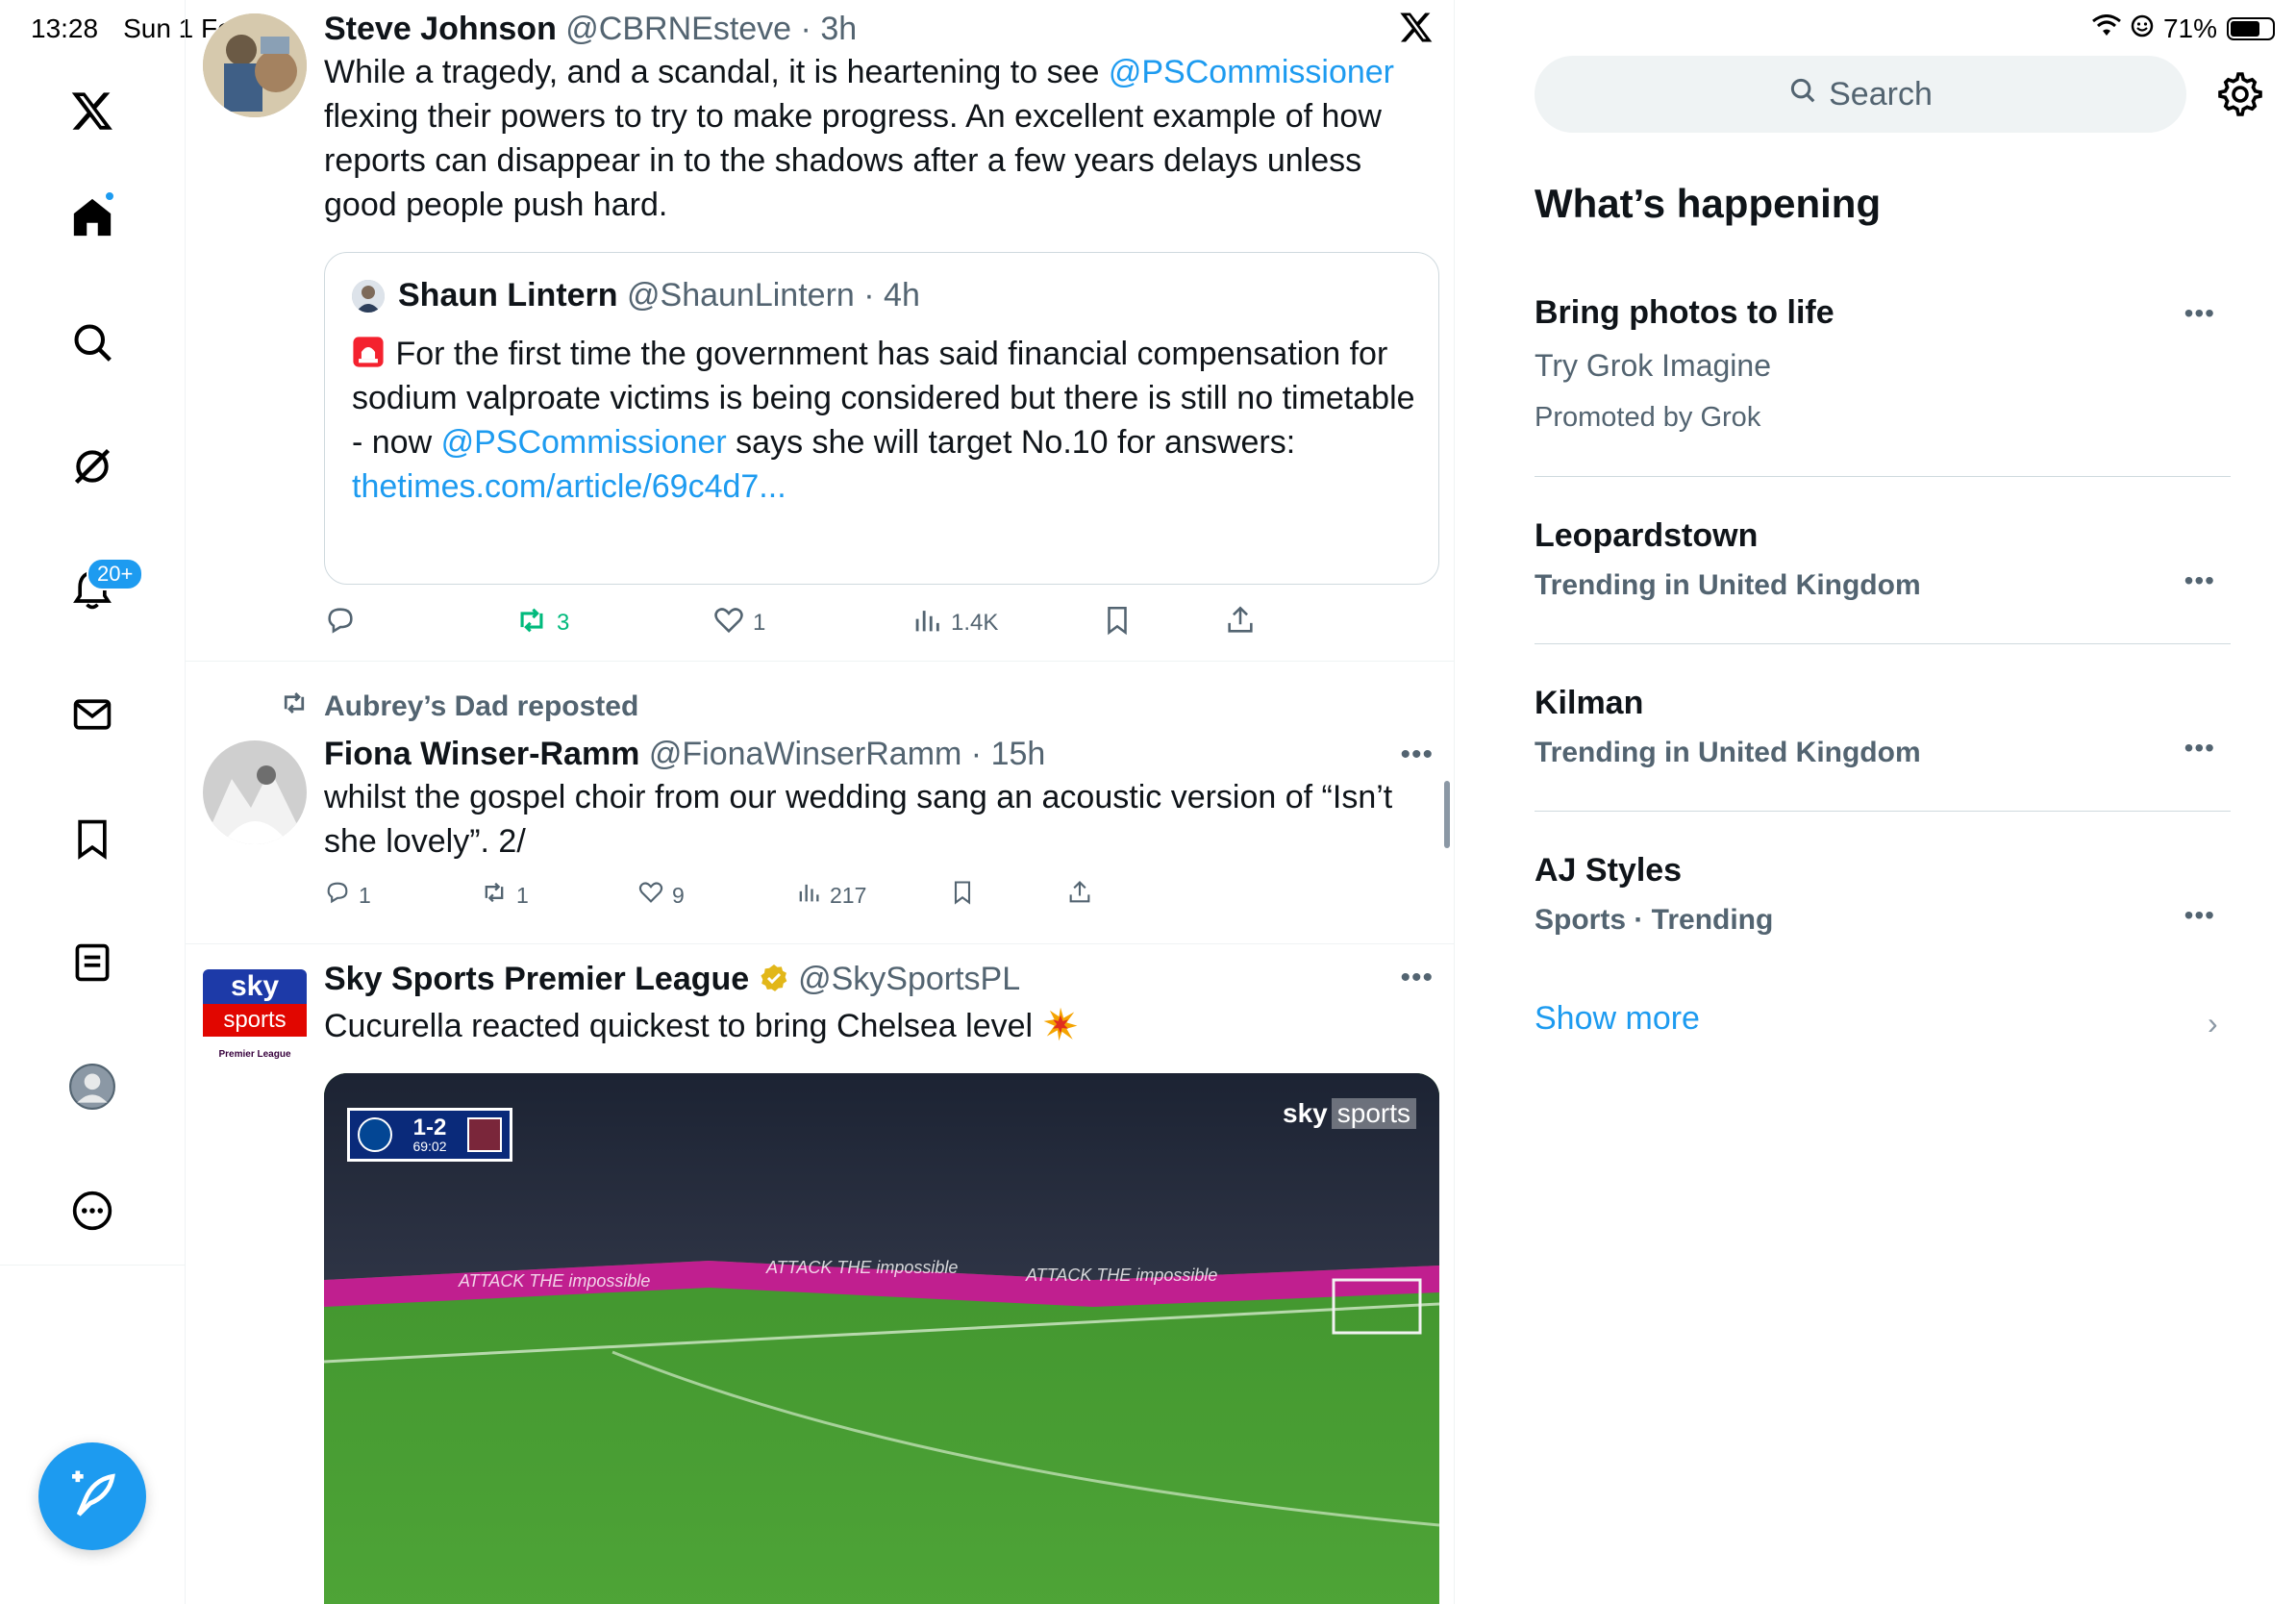  What do you see at coordinates (805, 754) in the screenshot?
I see `author-handle: @FionaWinserRamm` at bounding box center [805, 754].